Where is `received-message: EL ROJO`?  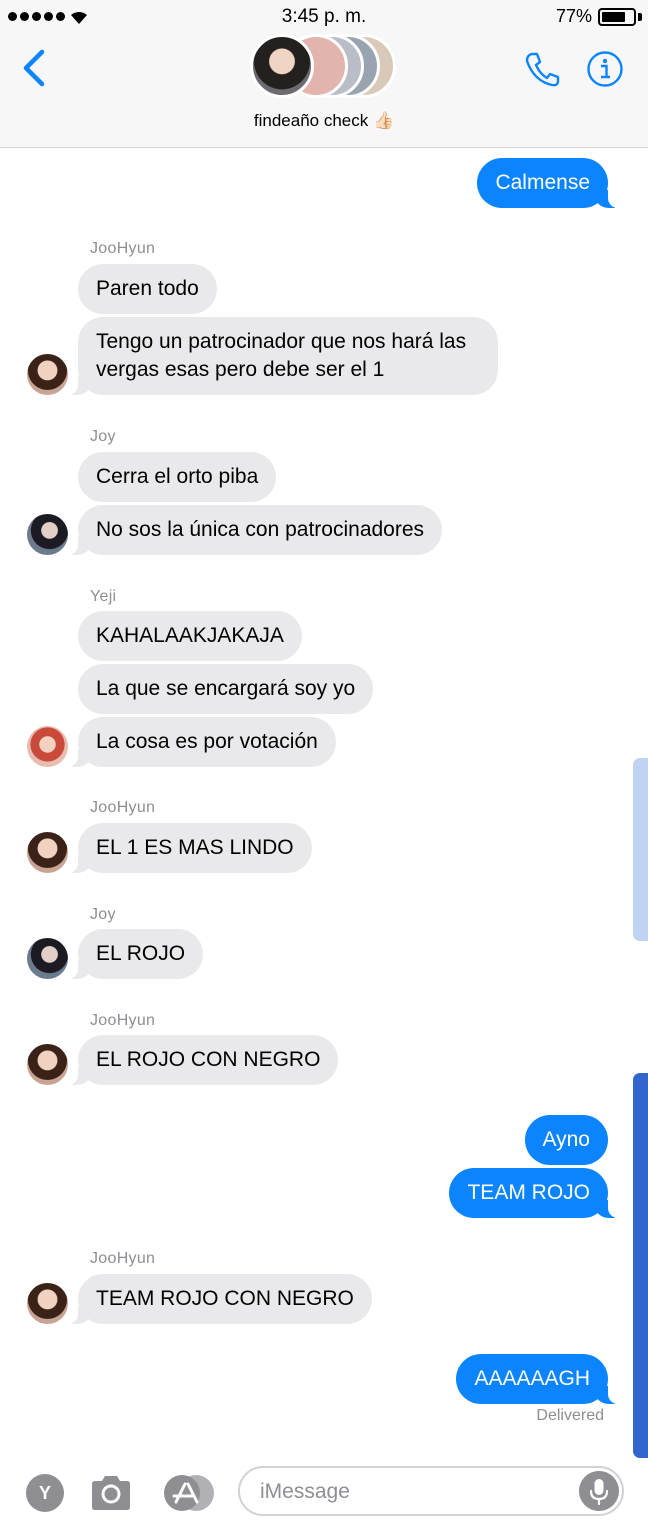 received-message: EL ROJO is located at coordinates (134, 954).